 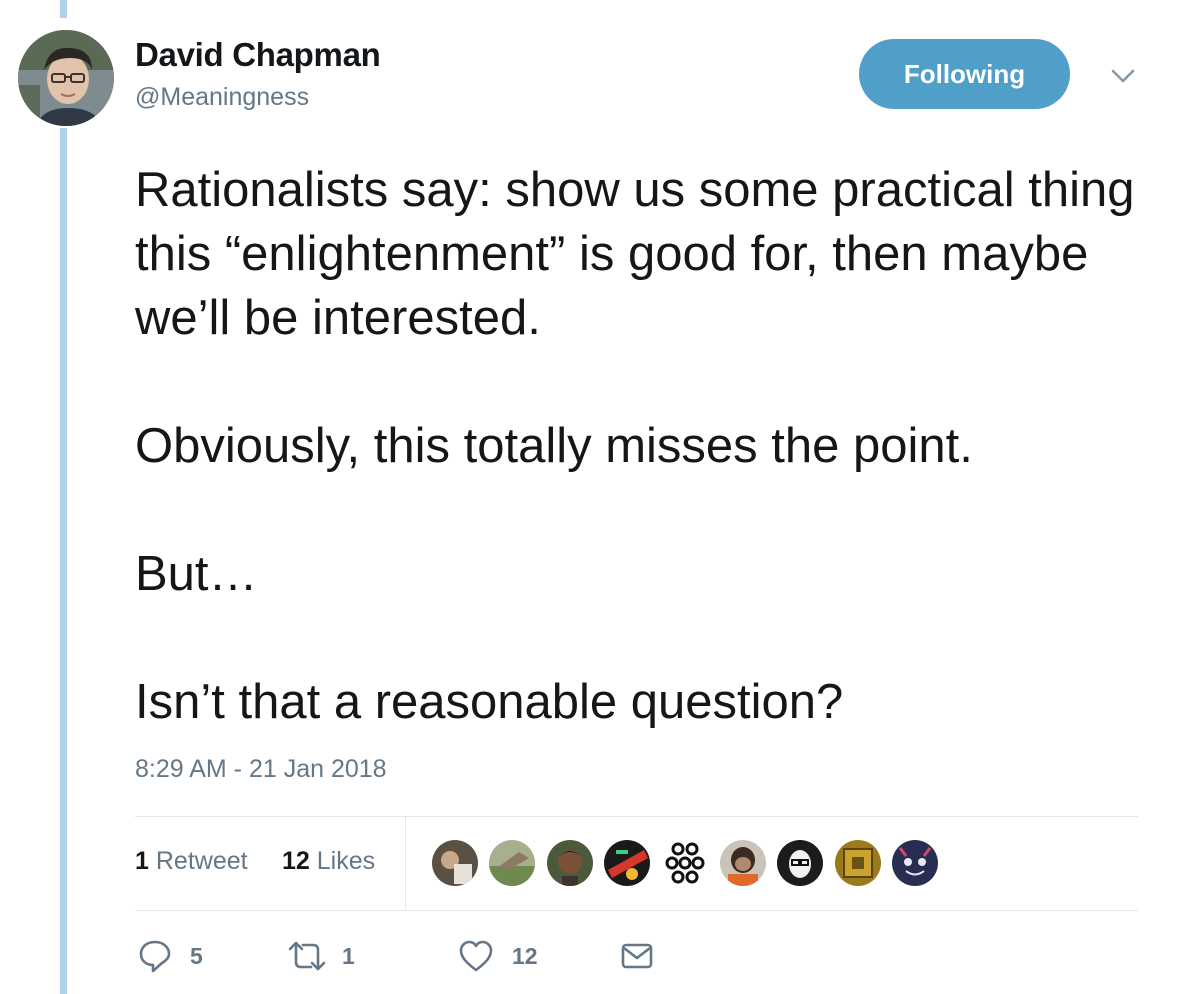 What do you see at coordinates (201, 861) in the screenshot?
I see `retweet-label: Retweet` at bounding box center [201, 861].